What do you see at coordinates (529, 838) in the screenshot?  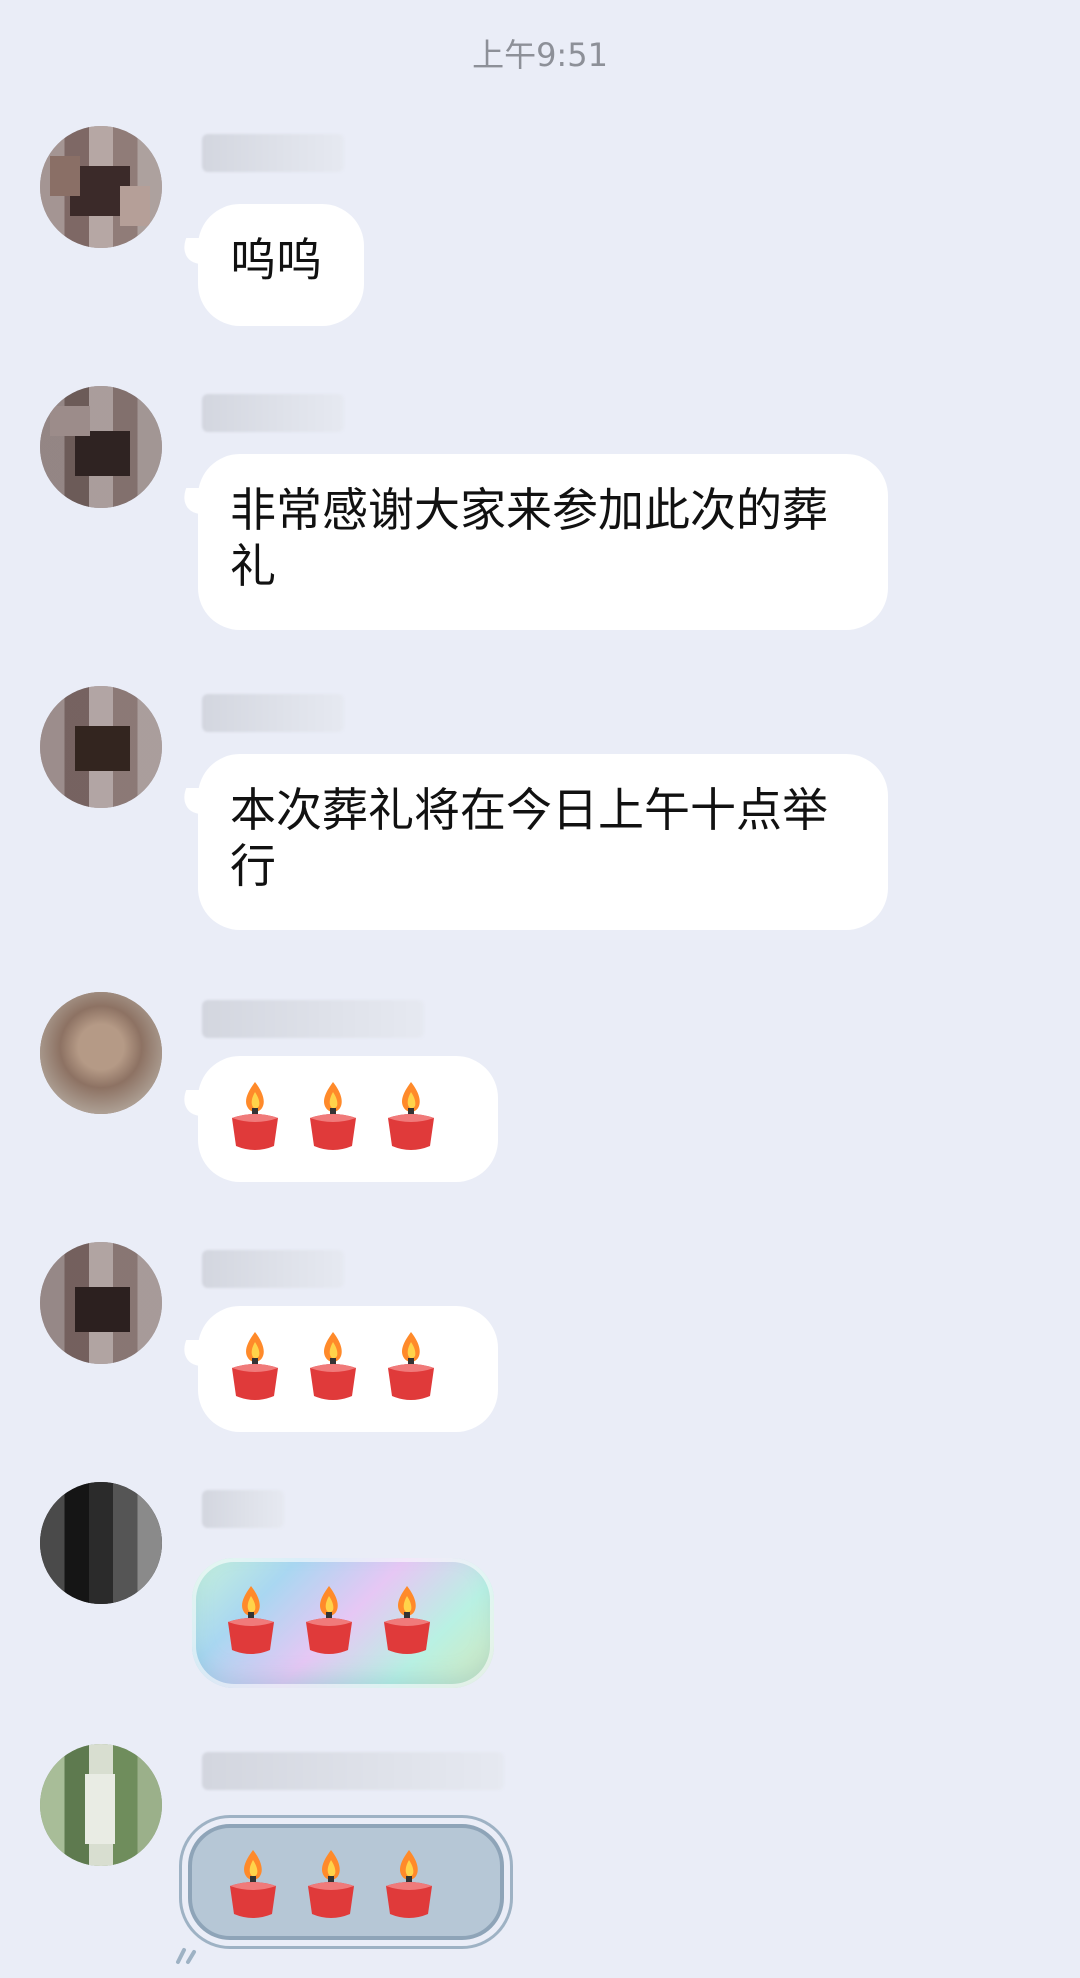 I see `message-text: 本次葬礼将在今日上午十点举行` at bounding box center [529, 838].